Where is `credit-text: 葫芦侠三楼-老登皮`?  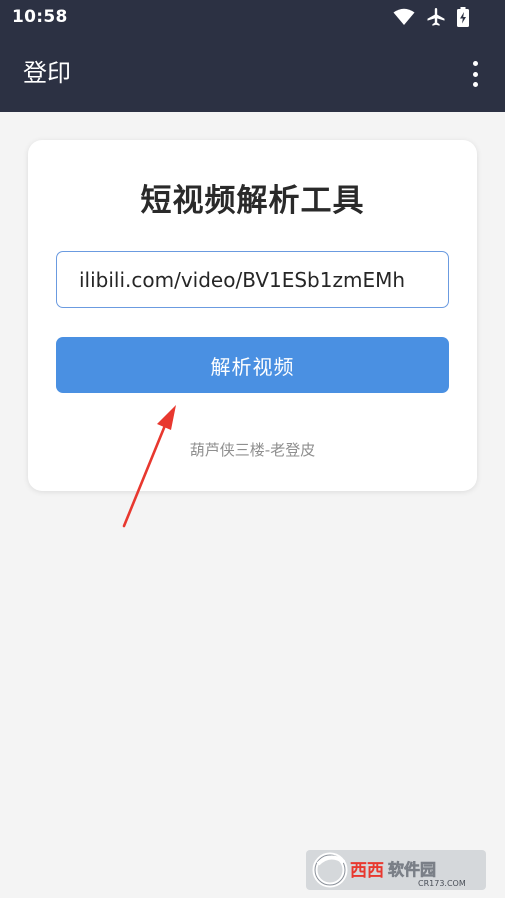
credit-text: 葫芦侠三楼-老登皮 is located at coordinates (252, 450).